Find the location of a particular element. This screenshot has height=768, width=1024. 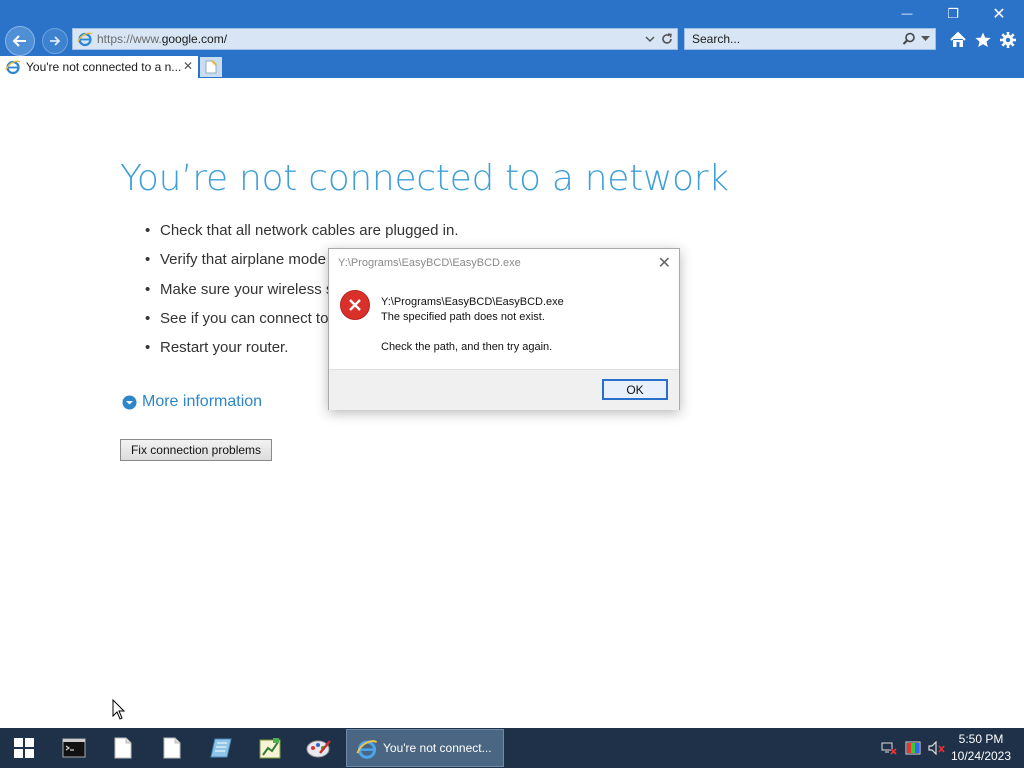

paint-icon is located at coordinates (318, 749).